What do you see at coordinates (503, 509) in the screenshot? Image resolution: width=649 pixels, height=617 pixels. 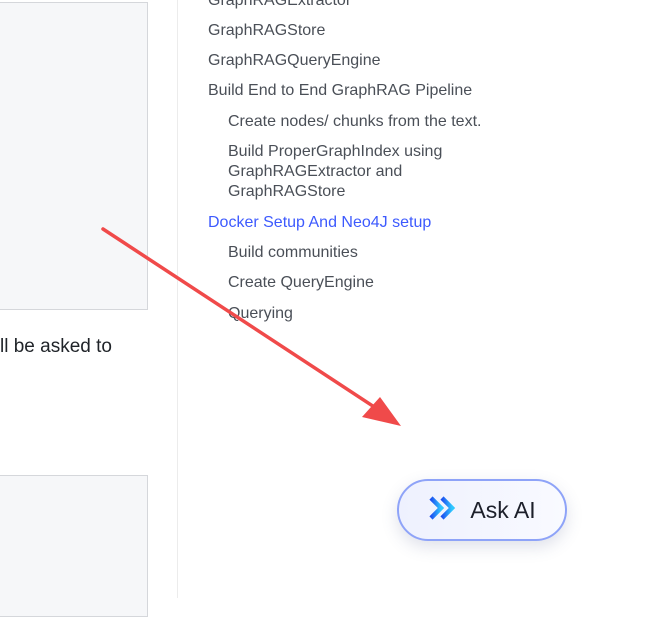 I see `ask-ai-label: Ask AI` at bounding box center [503, 509].